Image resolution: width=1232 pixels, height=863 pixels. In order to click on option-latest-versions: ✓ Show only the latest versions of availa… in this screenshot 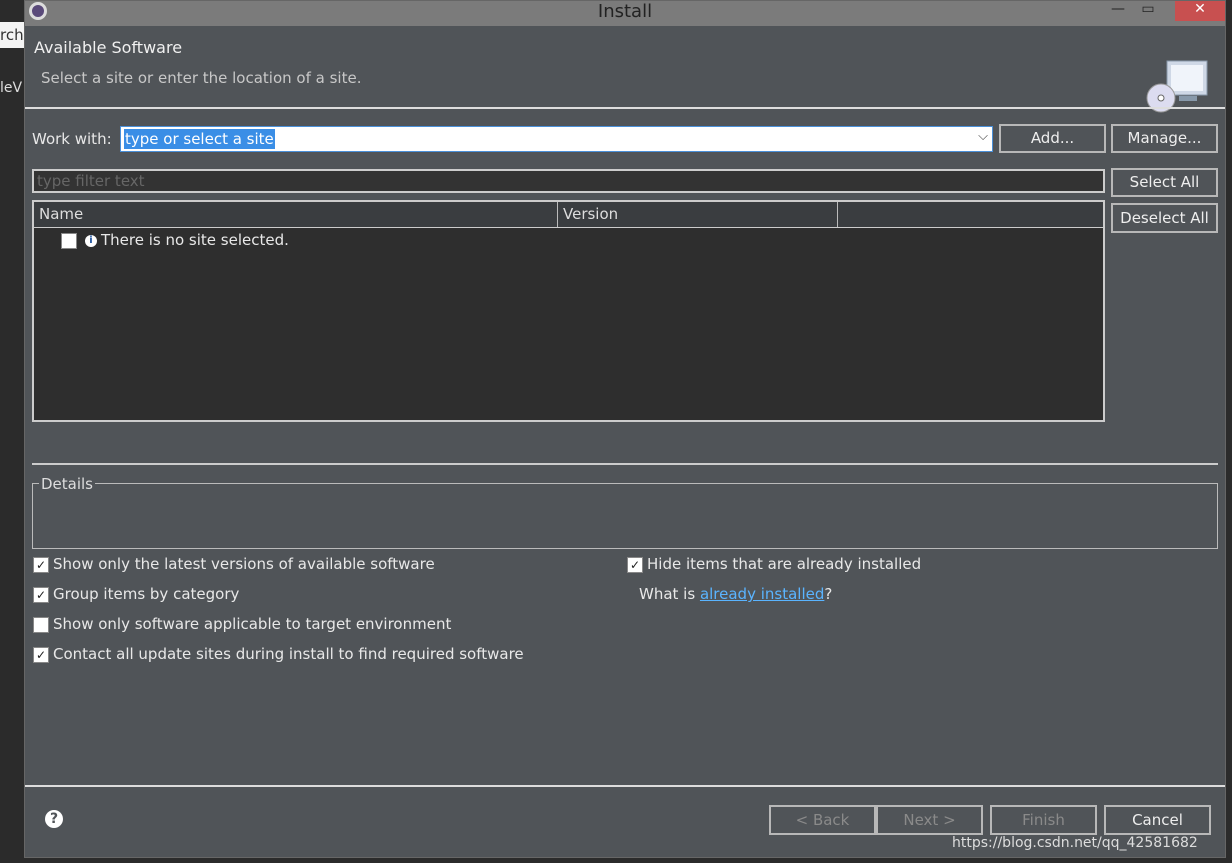, I will do `click(234, 564)`.